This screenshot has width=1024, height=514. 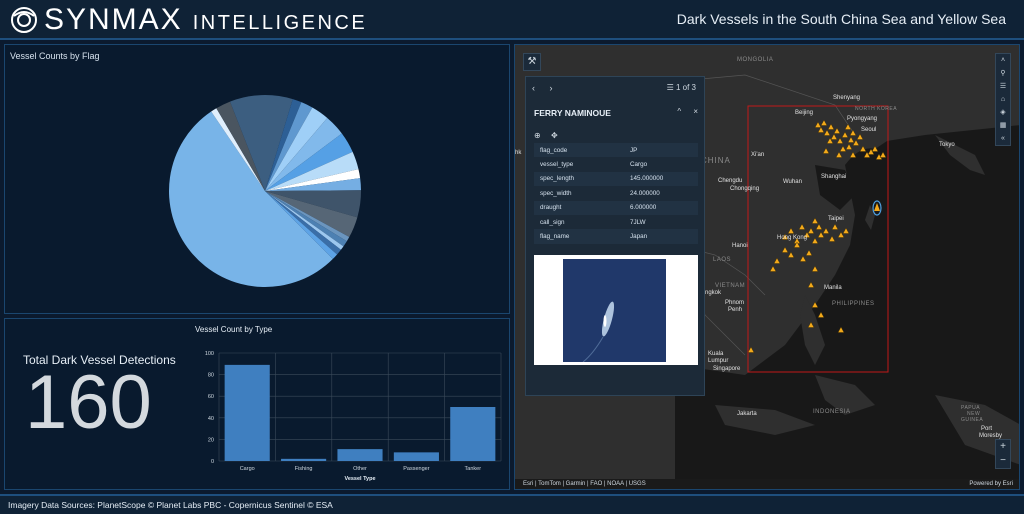 I want to click on y-tick-label: 40, so click(x=211, y=419).